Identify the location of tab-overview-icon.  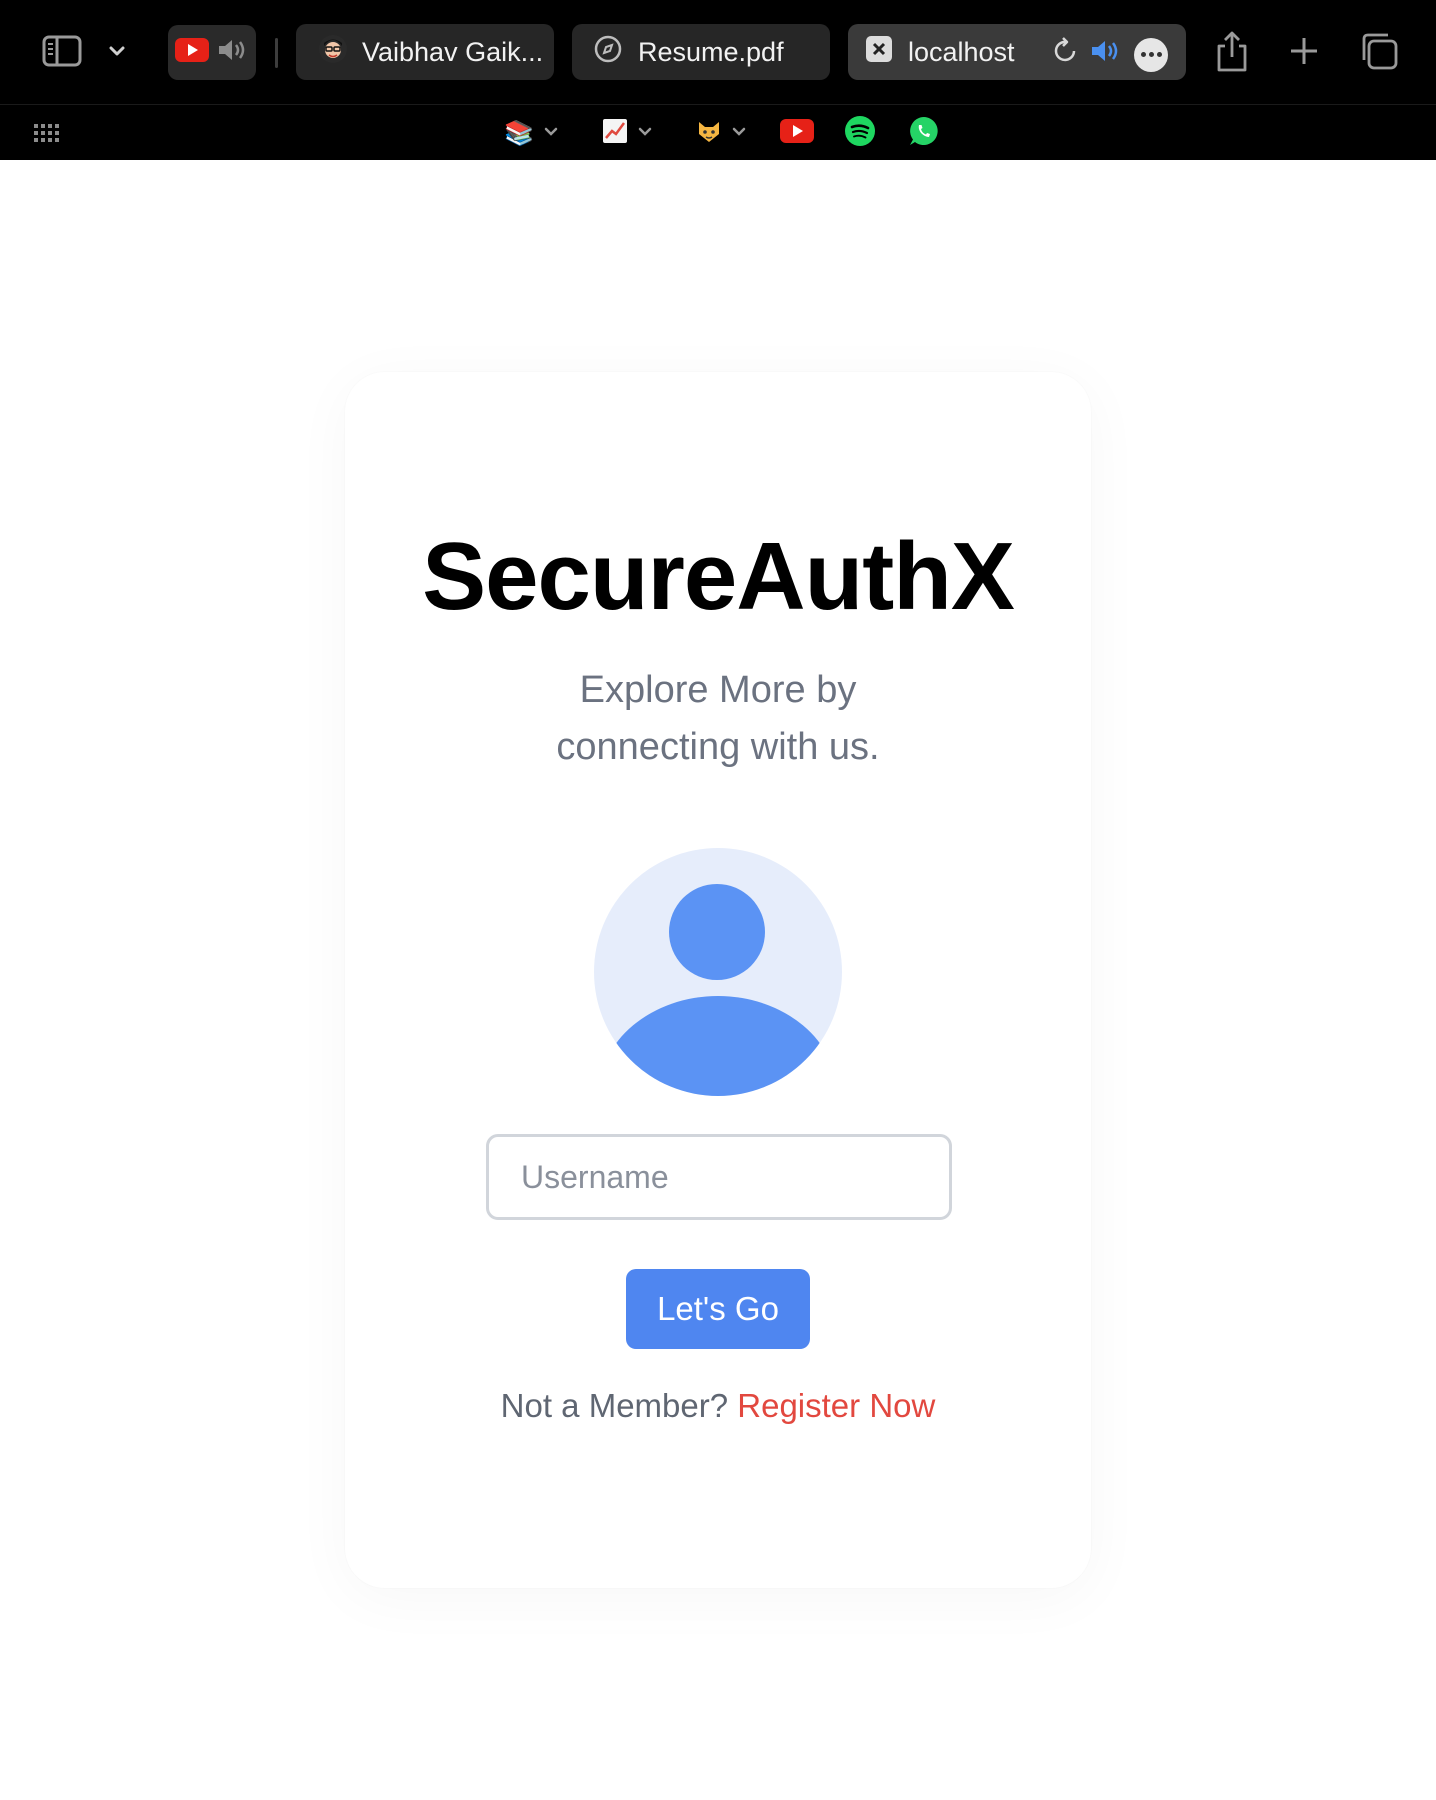
(1379, 51).